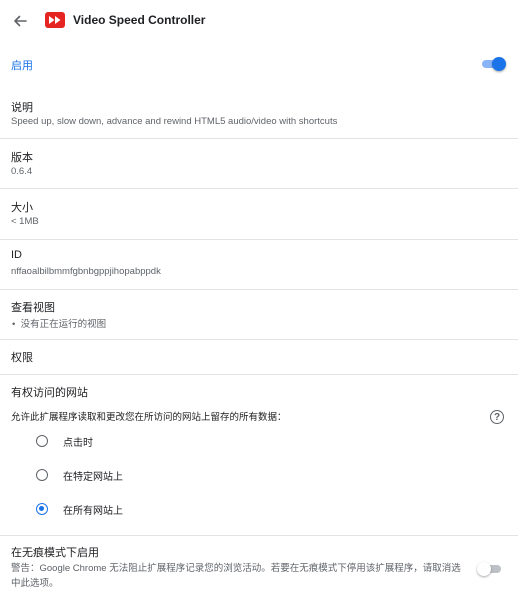  I want to click on radio-label: 在所有网站上, so click(93, 511).